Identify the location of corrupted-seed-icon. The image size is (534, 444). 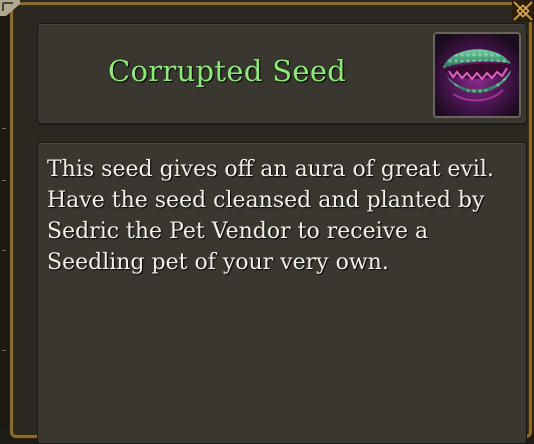
(477, 75).